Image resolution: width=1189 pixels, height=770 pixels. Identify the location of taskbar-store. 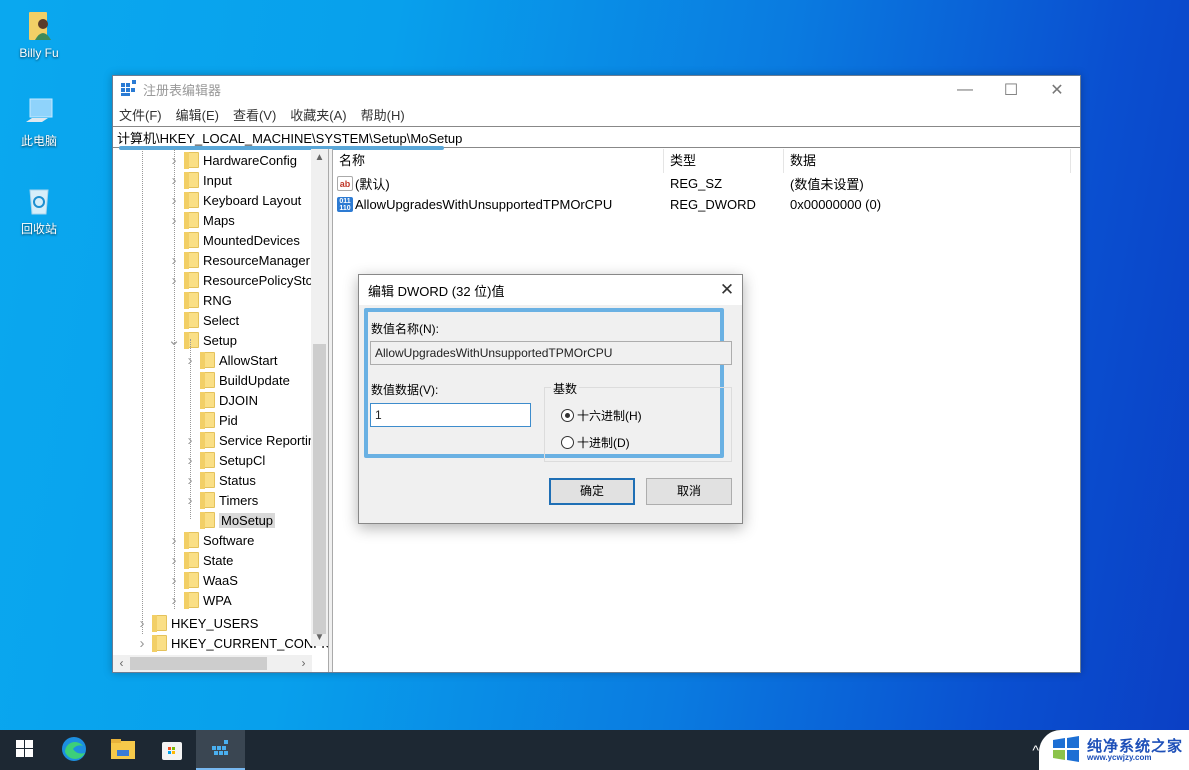
(171, 750).